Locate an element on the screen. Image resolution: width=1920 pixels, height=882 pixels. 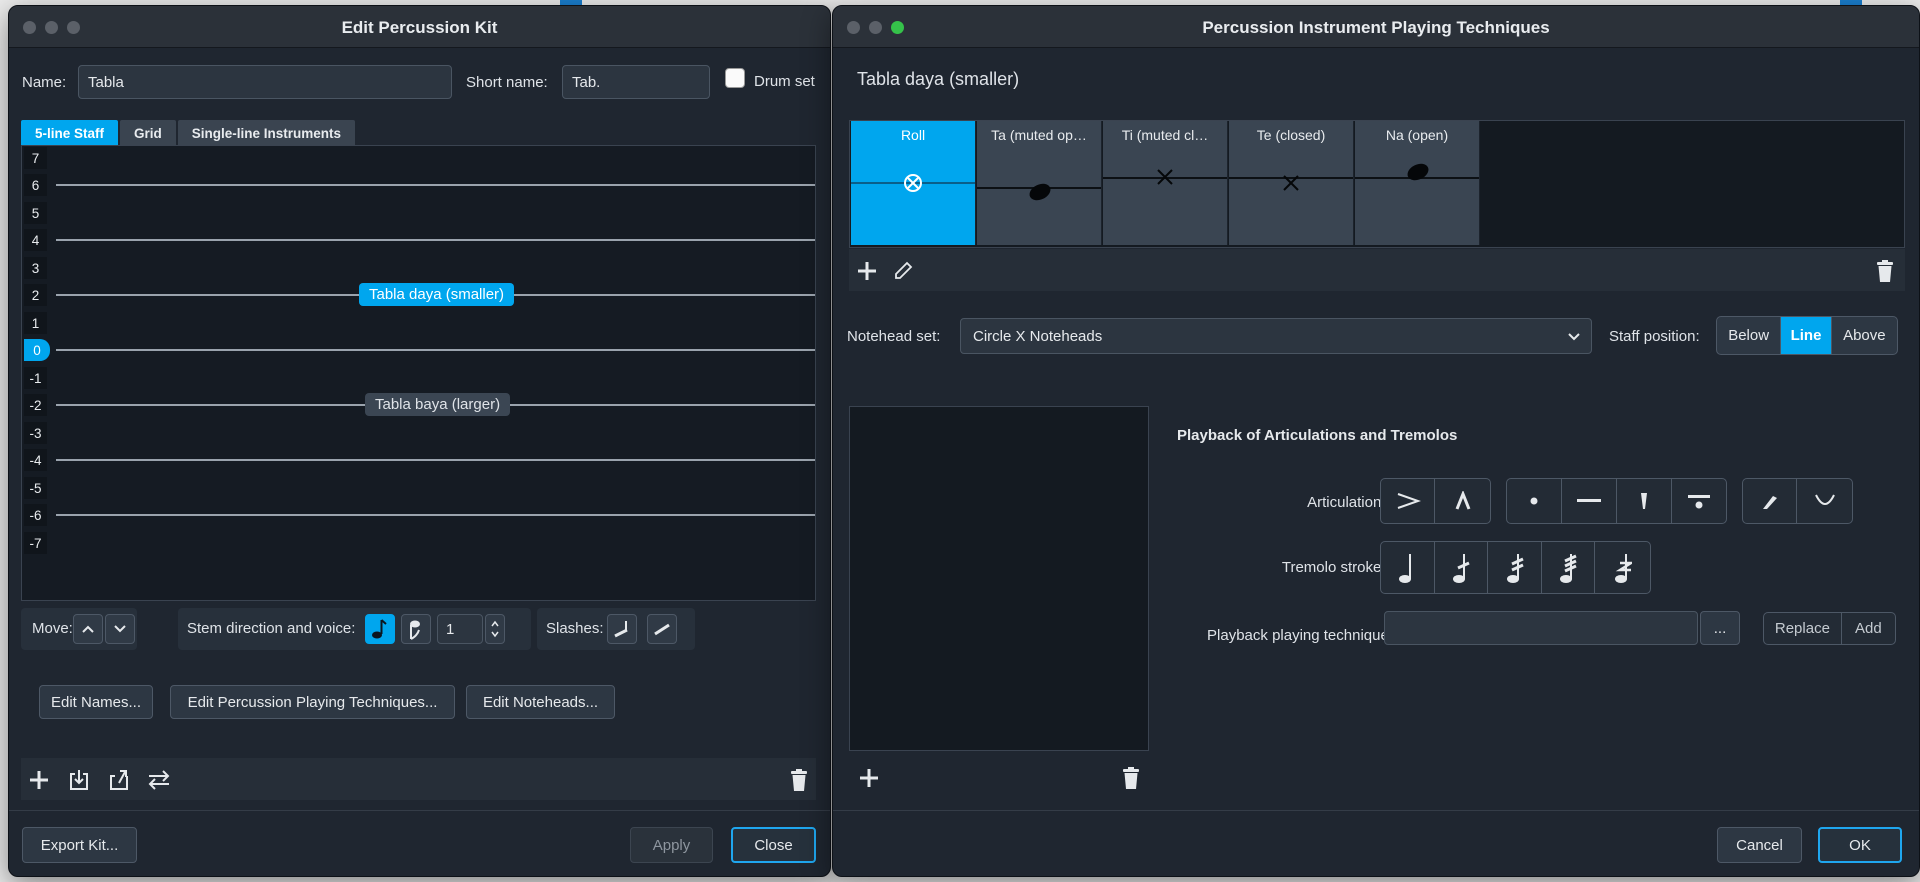
swap-instrument-button is located at coordinates (159, 780).